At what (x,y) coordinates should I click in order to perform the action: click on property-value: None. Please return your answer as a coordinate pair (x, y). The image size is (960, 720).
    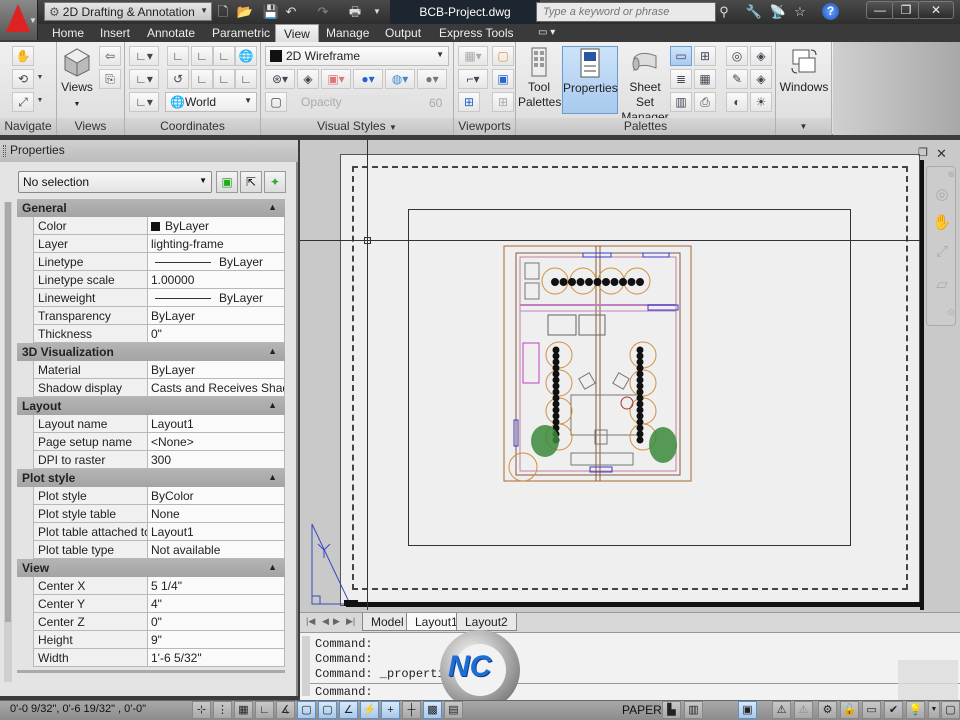
    Looking at the image, I should click on (216, 513).